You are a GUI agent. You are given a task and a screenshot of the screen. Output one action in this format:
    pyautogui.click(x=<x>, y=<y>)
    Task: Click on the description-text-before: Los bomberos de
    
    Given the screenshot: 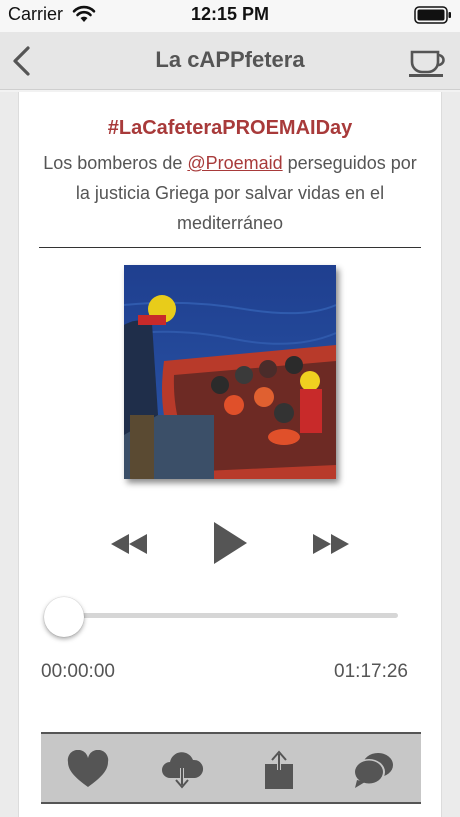 What is the action you would take?
    pyautogui.click(x=115, y=163)
    